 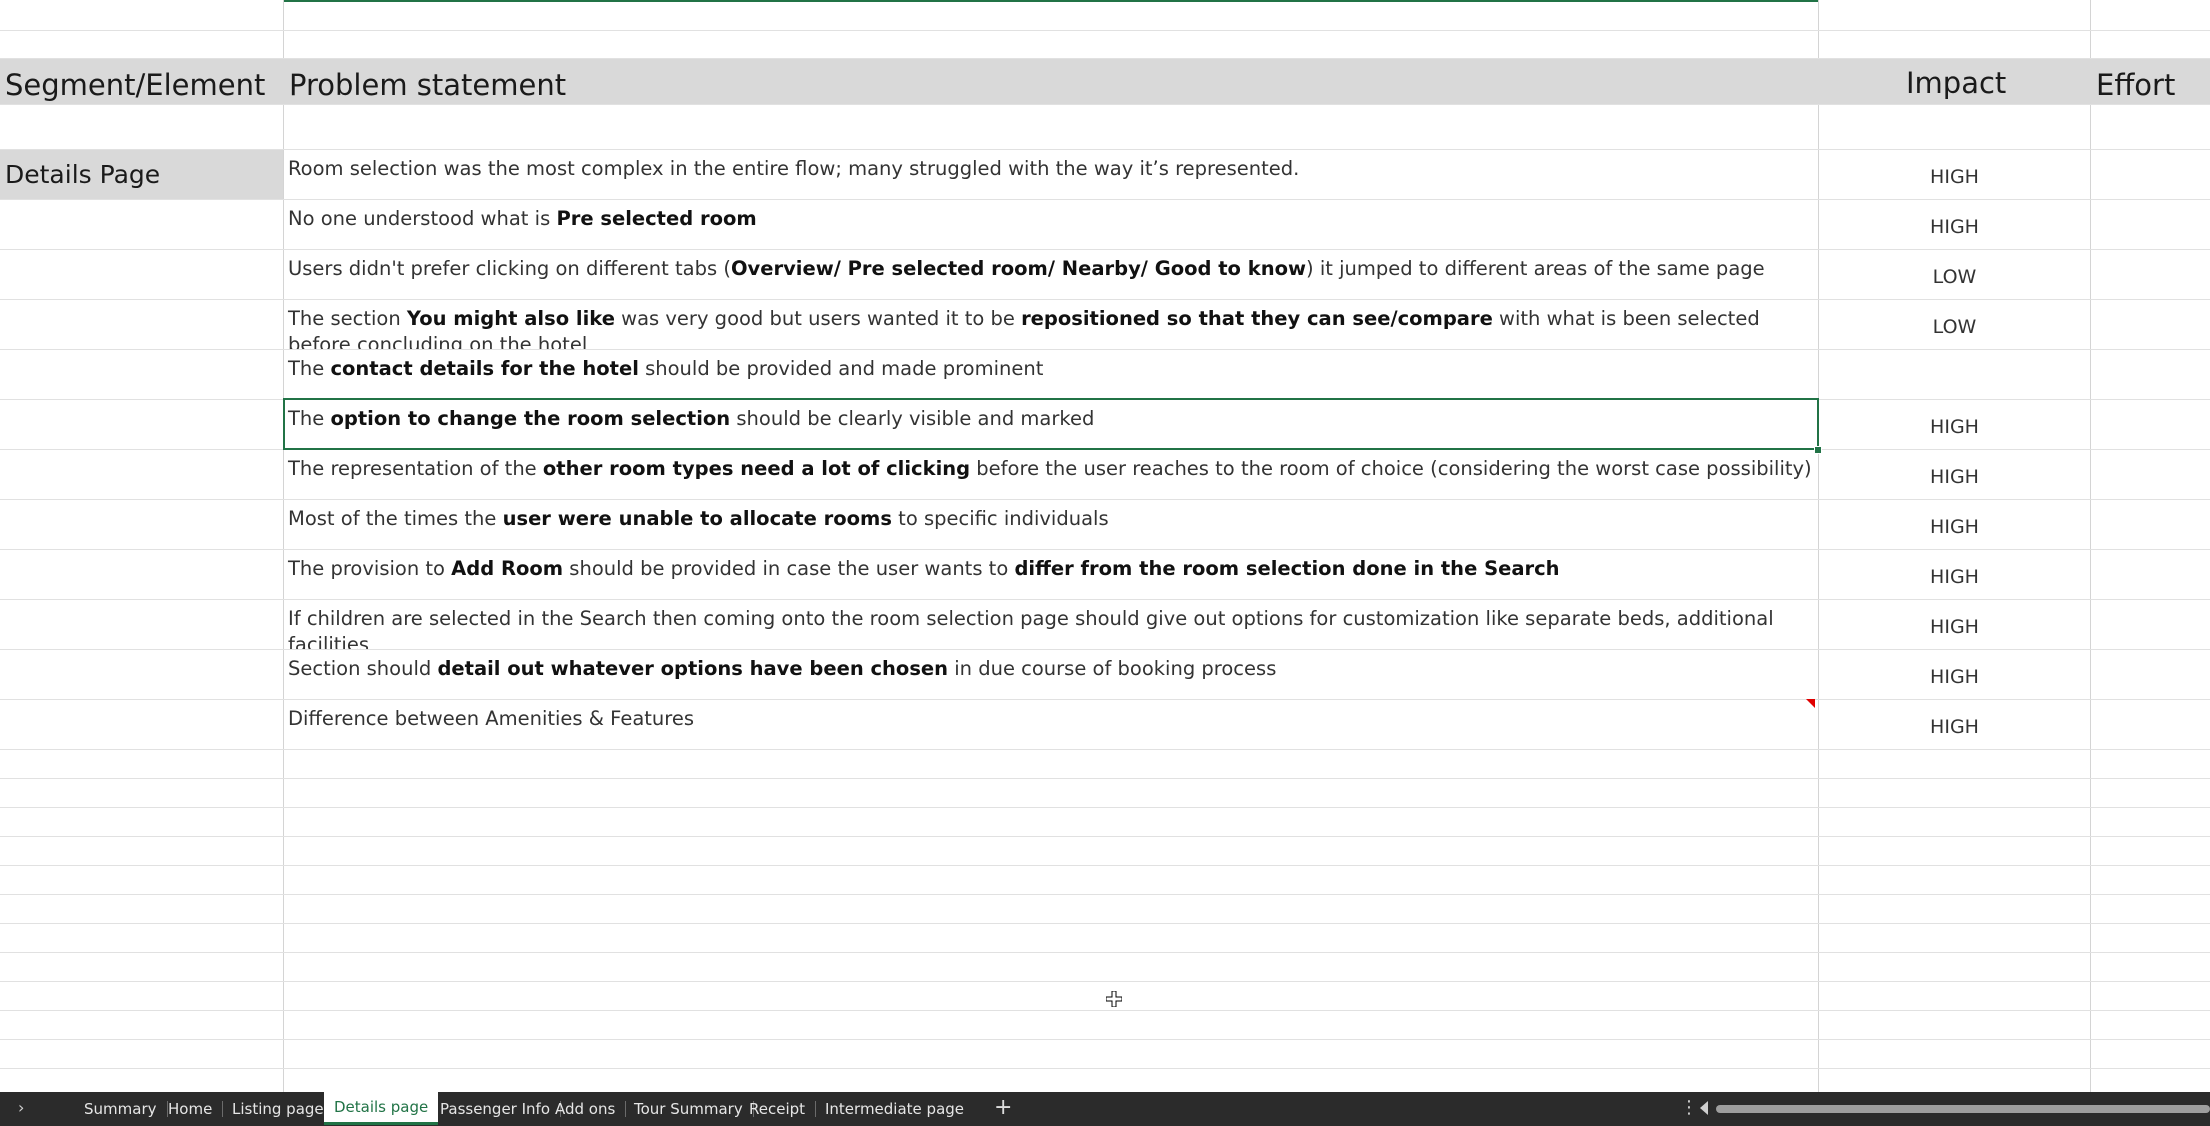 I want to click on impact-cell: LOW, so click(x=1954, y=324).